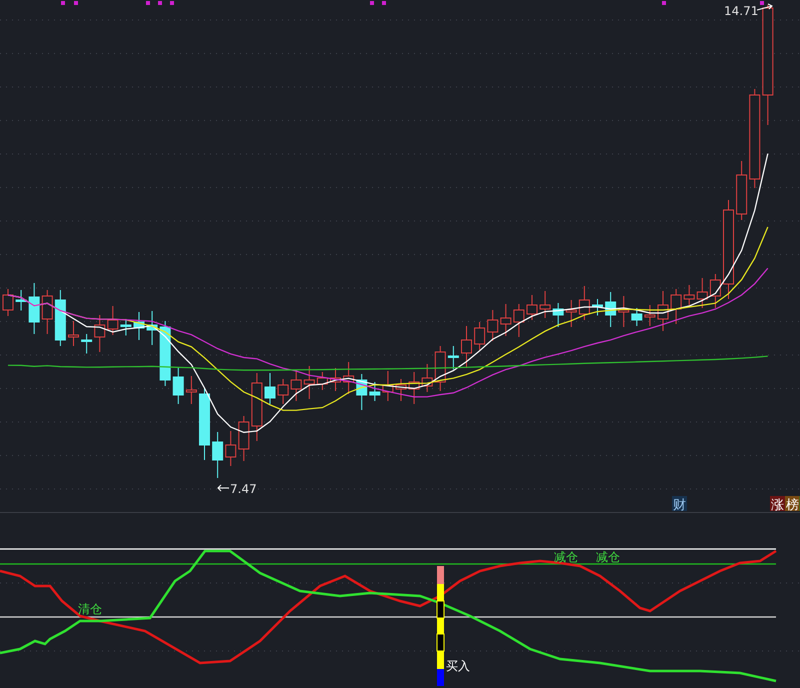 The height and width of the screenshot is (688, 800). What do you see at coordinates (741, 11) in the screenshot?
I see `high-price-label: 14.71` at bounding box center [741, 11].